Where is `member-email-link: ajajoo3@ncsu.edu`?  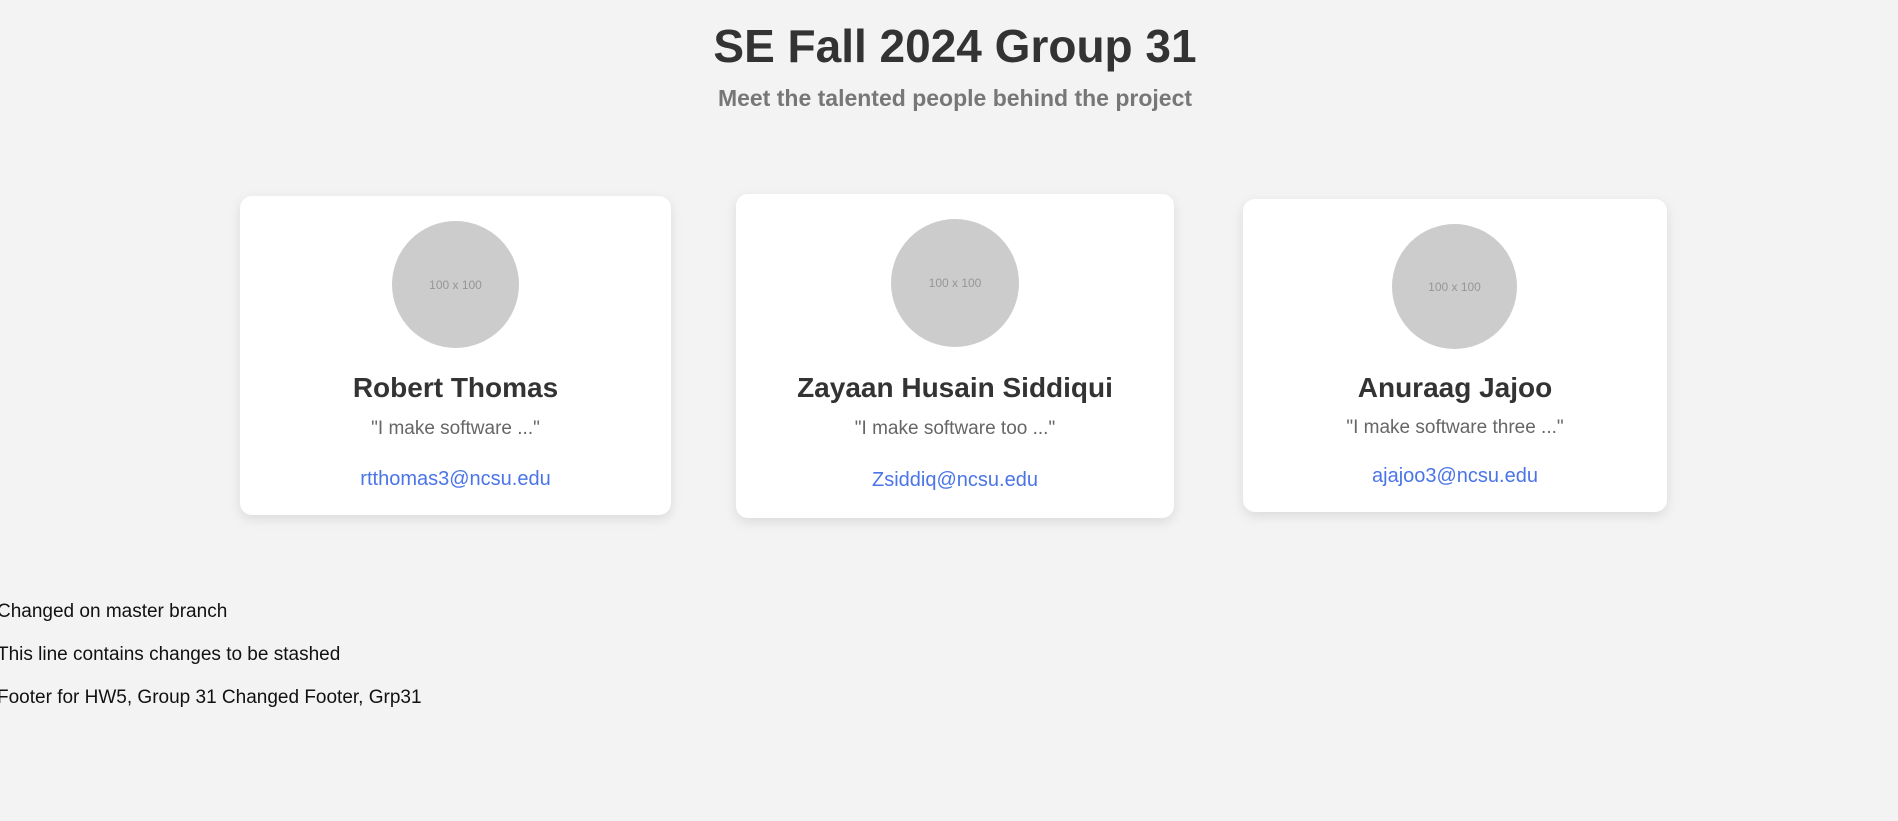 member-email-link: ajajoo3@ncsu.edu is located at coordinates (1455, 476).